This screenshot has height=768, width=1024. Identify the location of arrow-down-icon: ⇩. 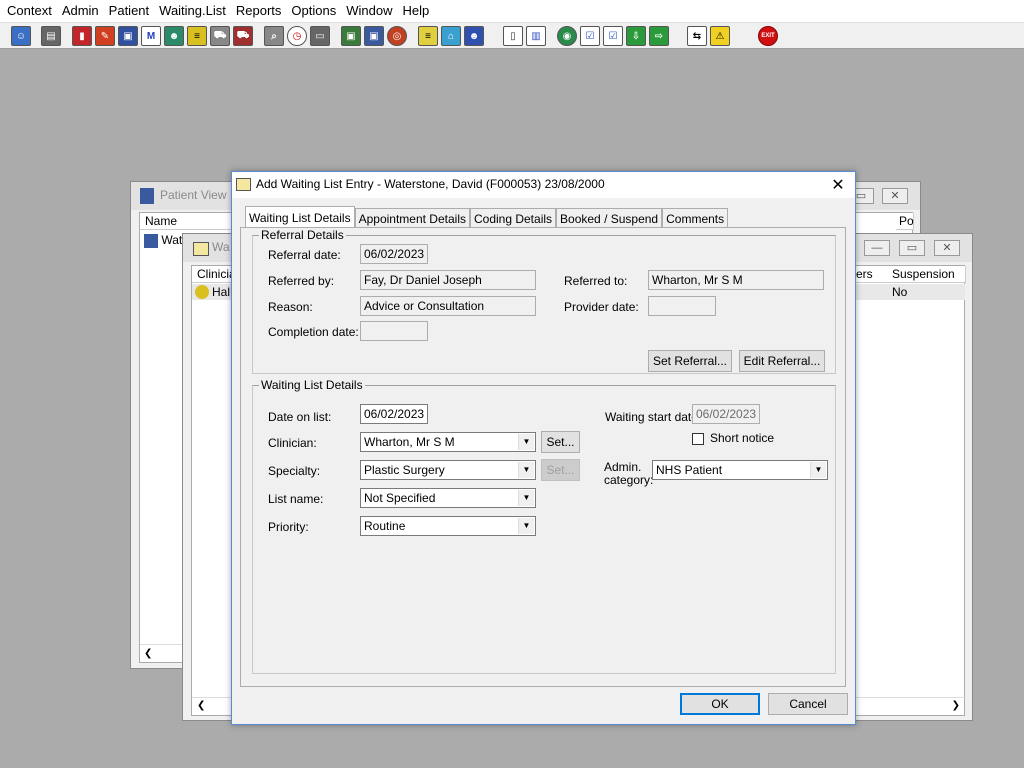
(636, 36).